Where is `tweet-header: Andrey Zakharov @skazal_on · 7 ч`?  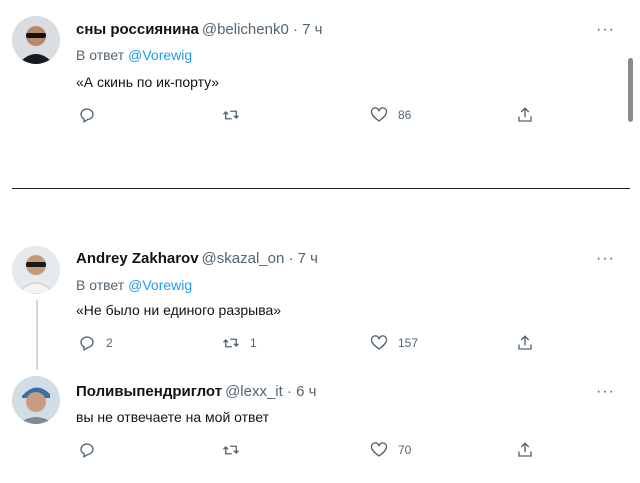 tweet-header: Andrey Zakharov @skazal_on · 7 ч is located at coordinates (197, 258).